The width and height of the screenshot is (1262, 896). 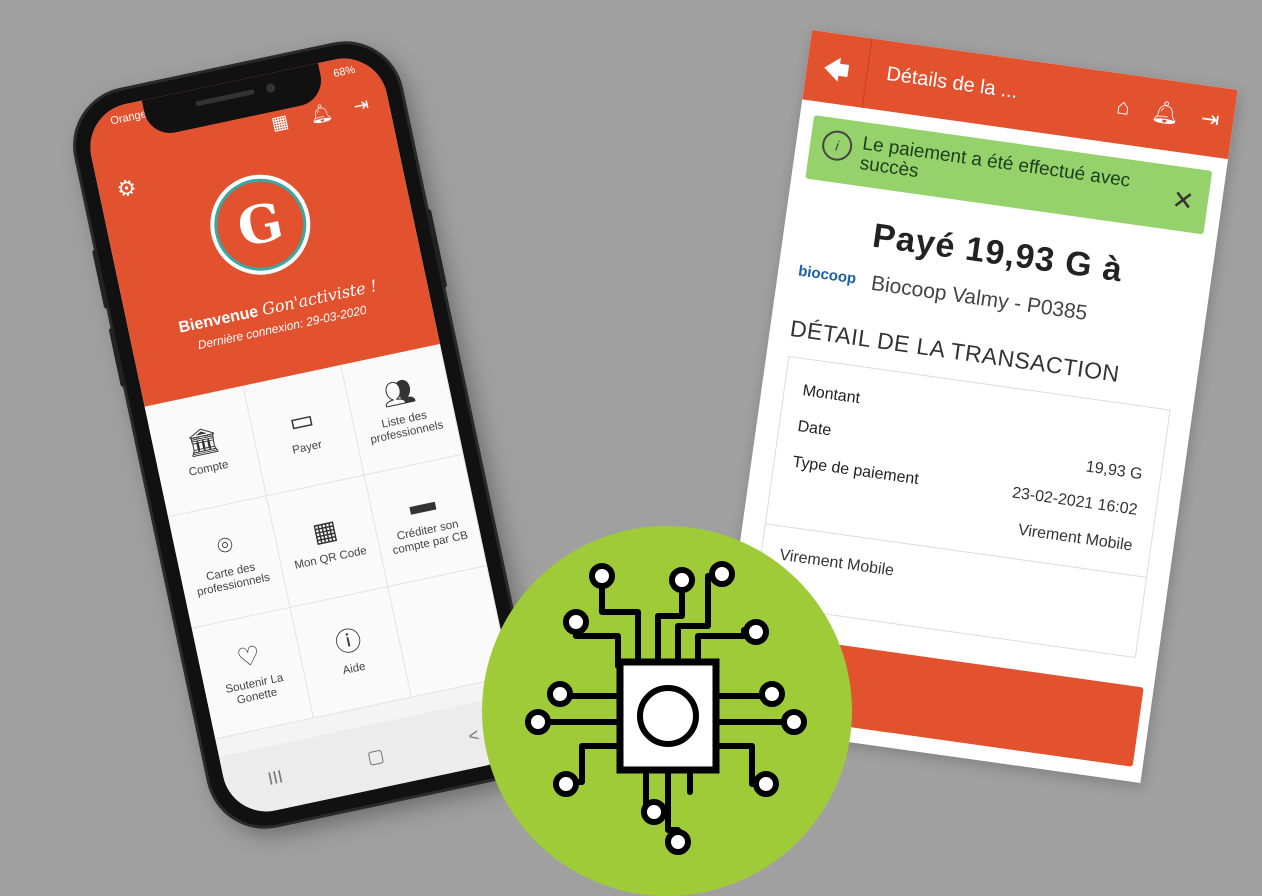 What do you see at coordinates (203, 441) in the screenshot?
I see `bank-icon: 🏛︎` at bounding box center [203, 441].